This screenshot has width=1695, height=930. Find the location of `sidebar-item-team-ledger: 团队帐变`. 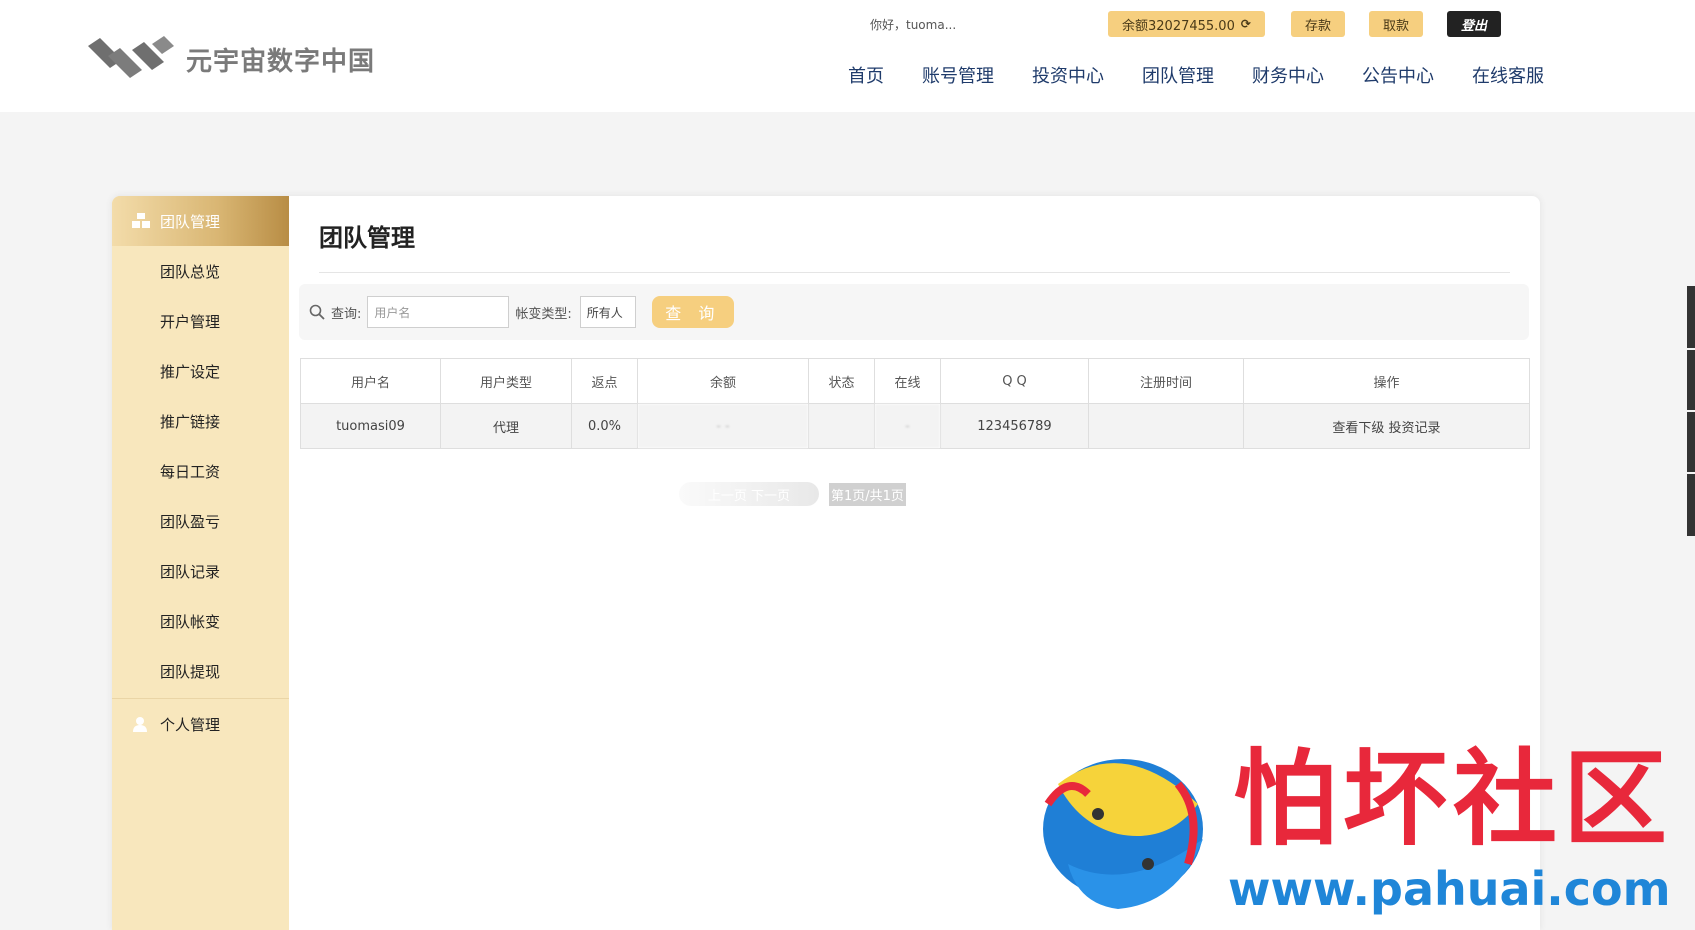

sidebar-item-team-ledger: 团队帐变 is located at coordinates (200, 621).